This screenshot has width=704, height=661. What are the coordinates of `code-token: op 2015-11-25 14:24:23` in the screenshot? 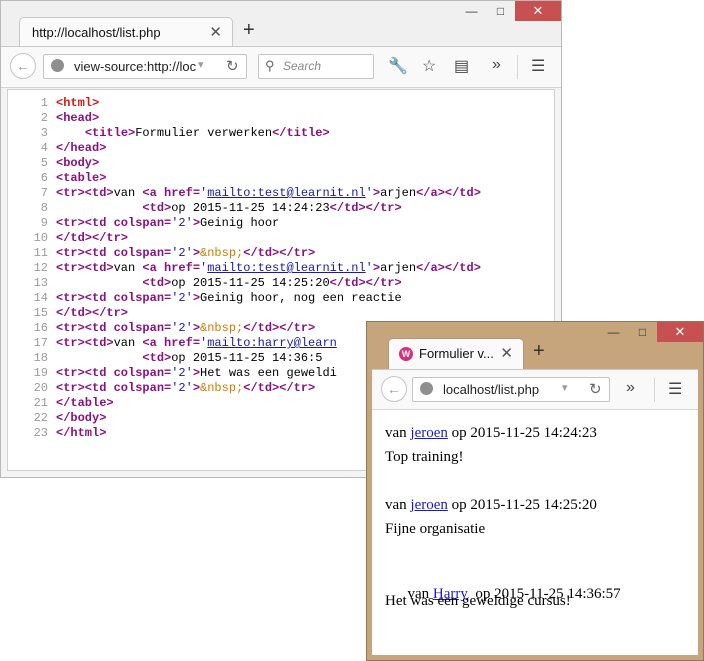 It's located at (250, 208).